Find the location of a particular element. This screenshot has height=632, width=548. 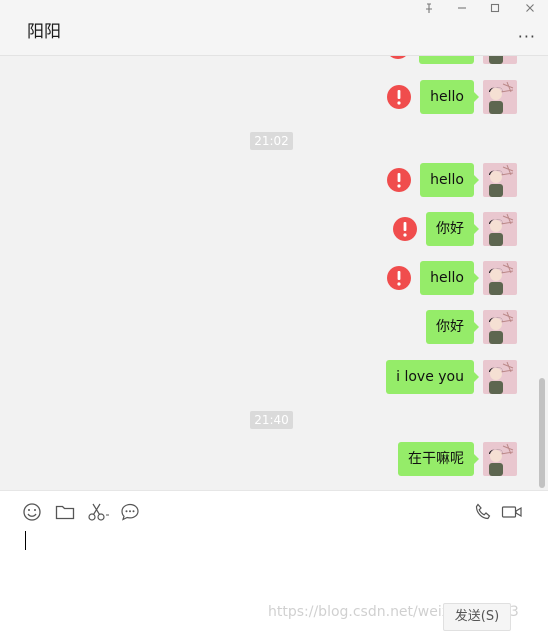

close-icon is located at coordinates (530, 8).